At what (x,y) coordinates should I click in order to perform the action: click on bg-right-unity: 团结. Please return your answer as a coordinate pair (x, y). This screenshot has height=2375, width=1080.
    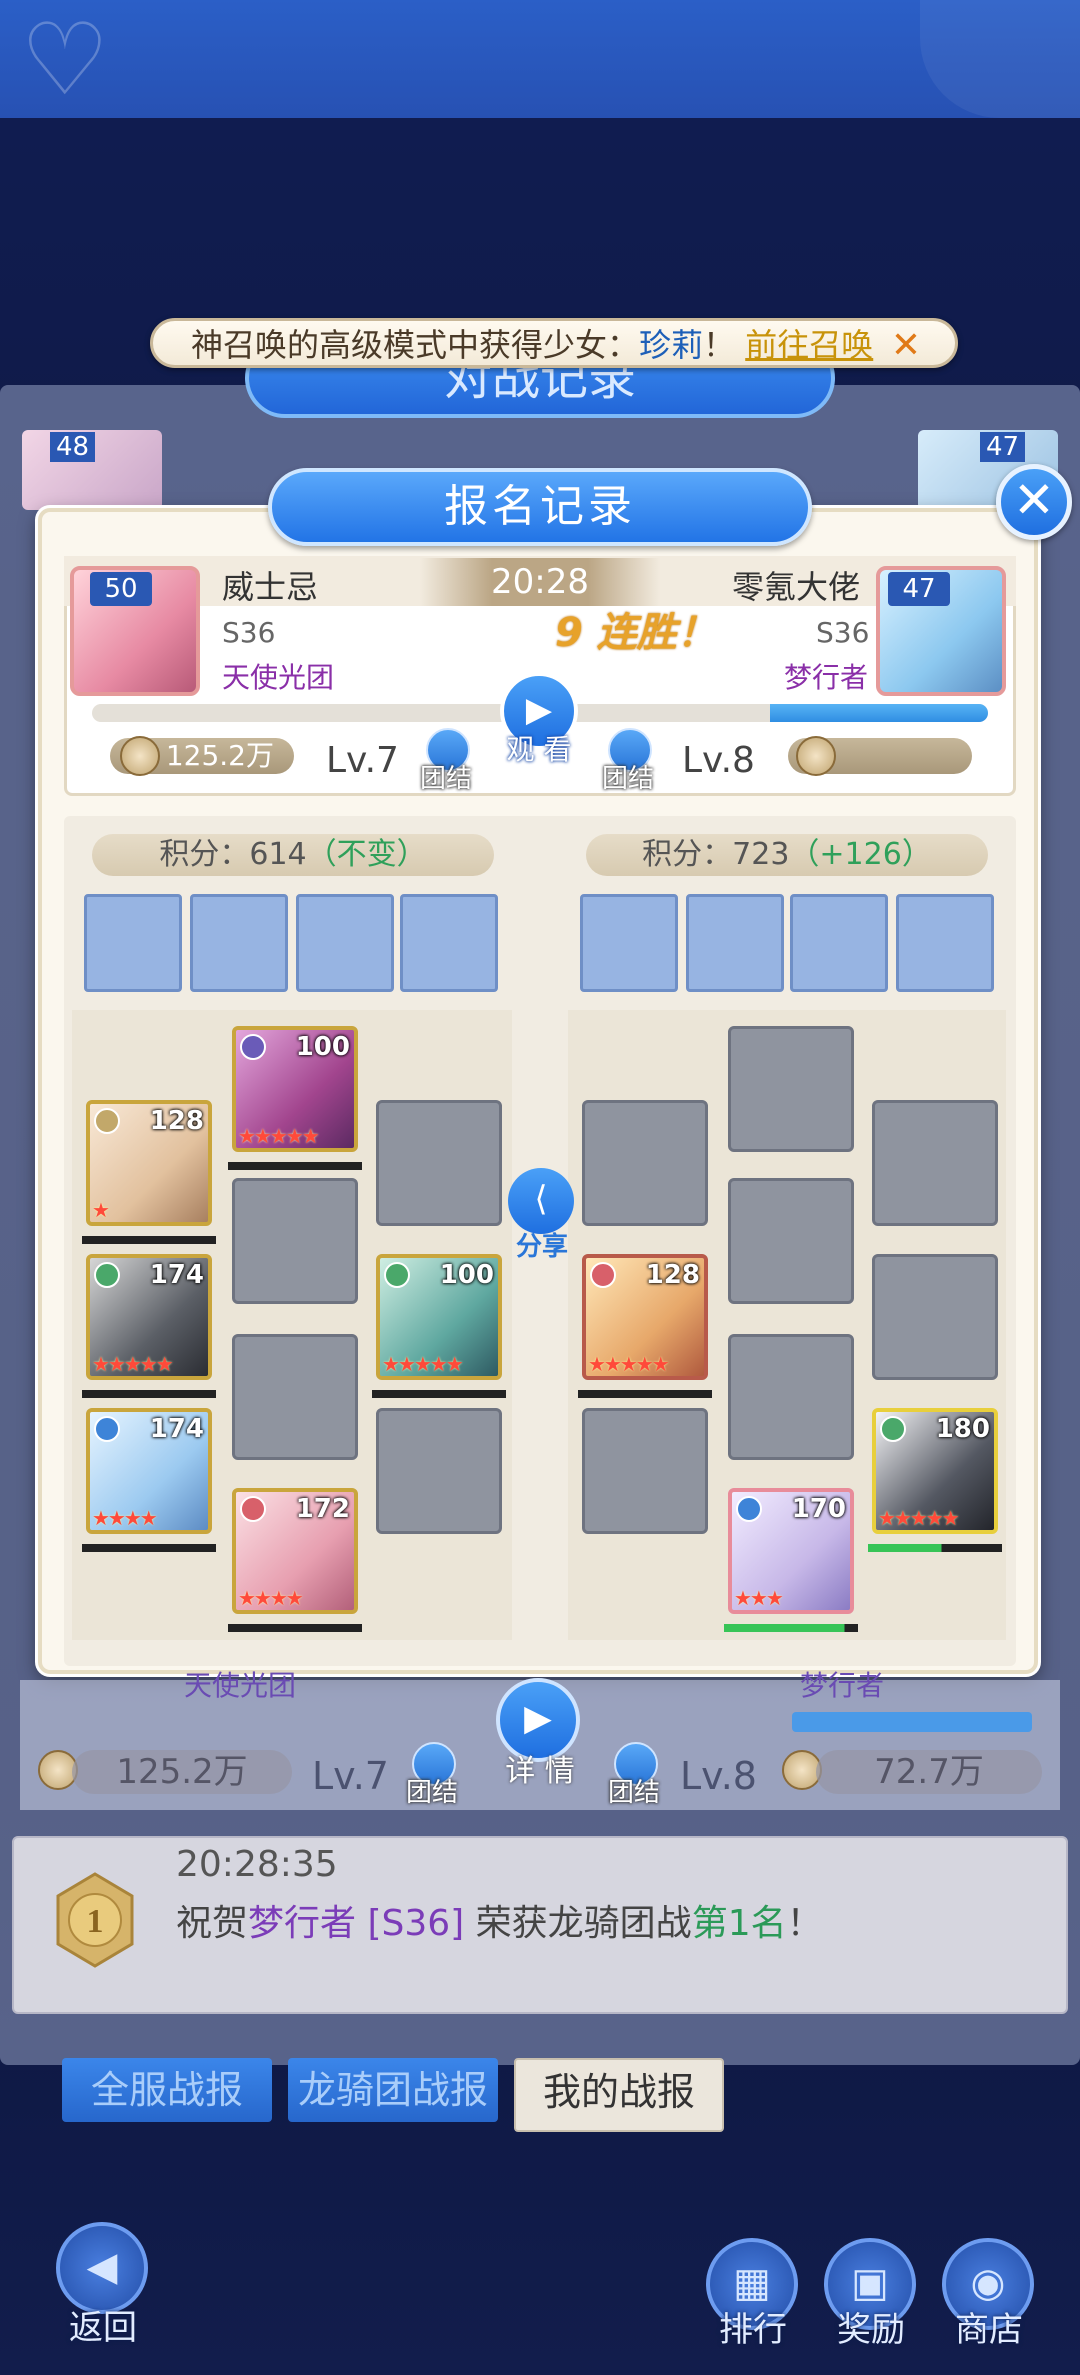
    Looking at the image, I should click on (634, 1793).